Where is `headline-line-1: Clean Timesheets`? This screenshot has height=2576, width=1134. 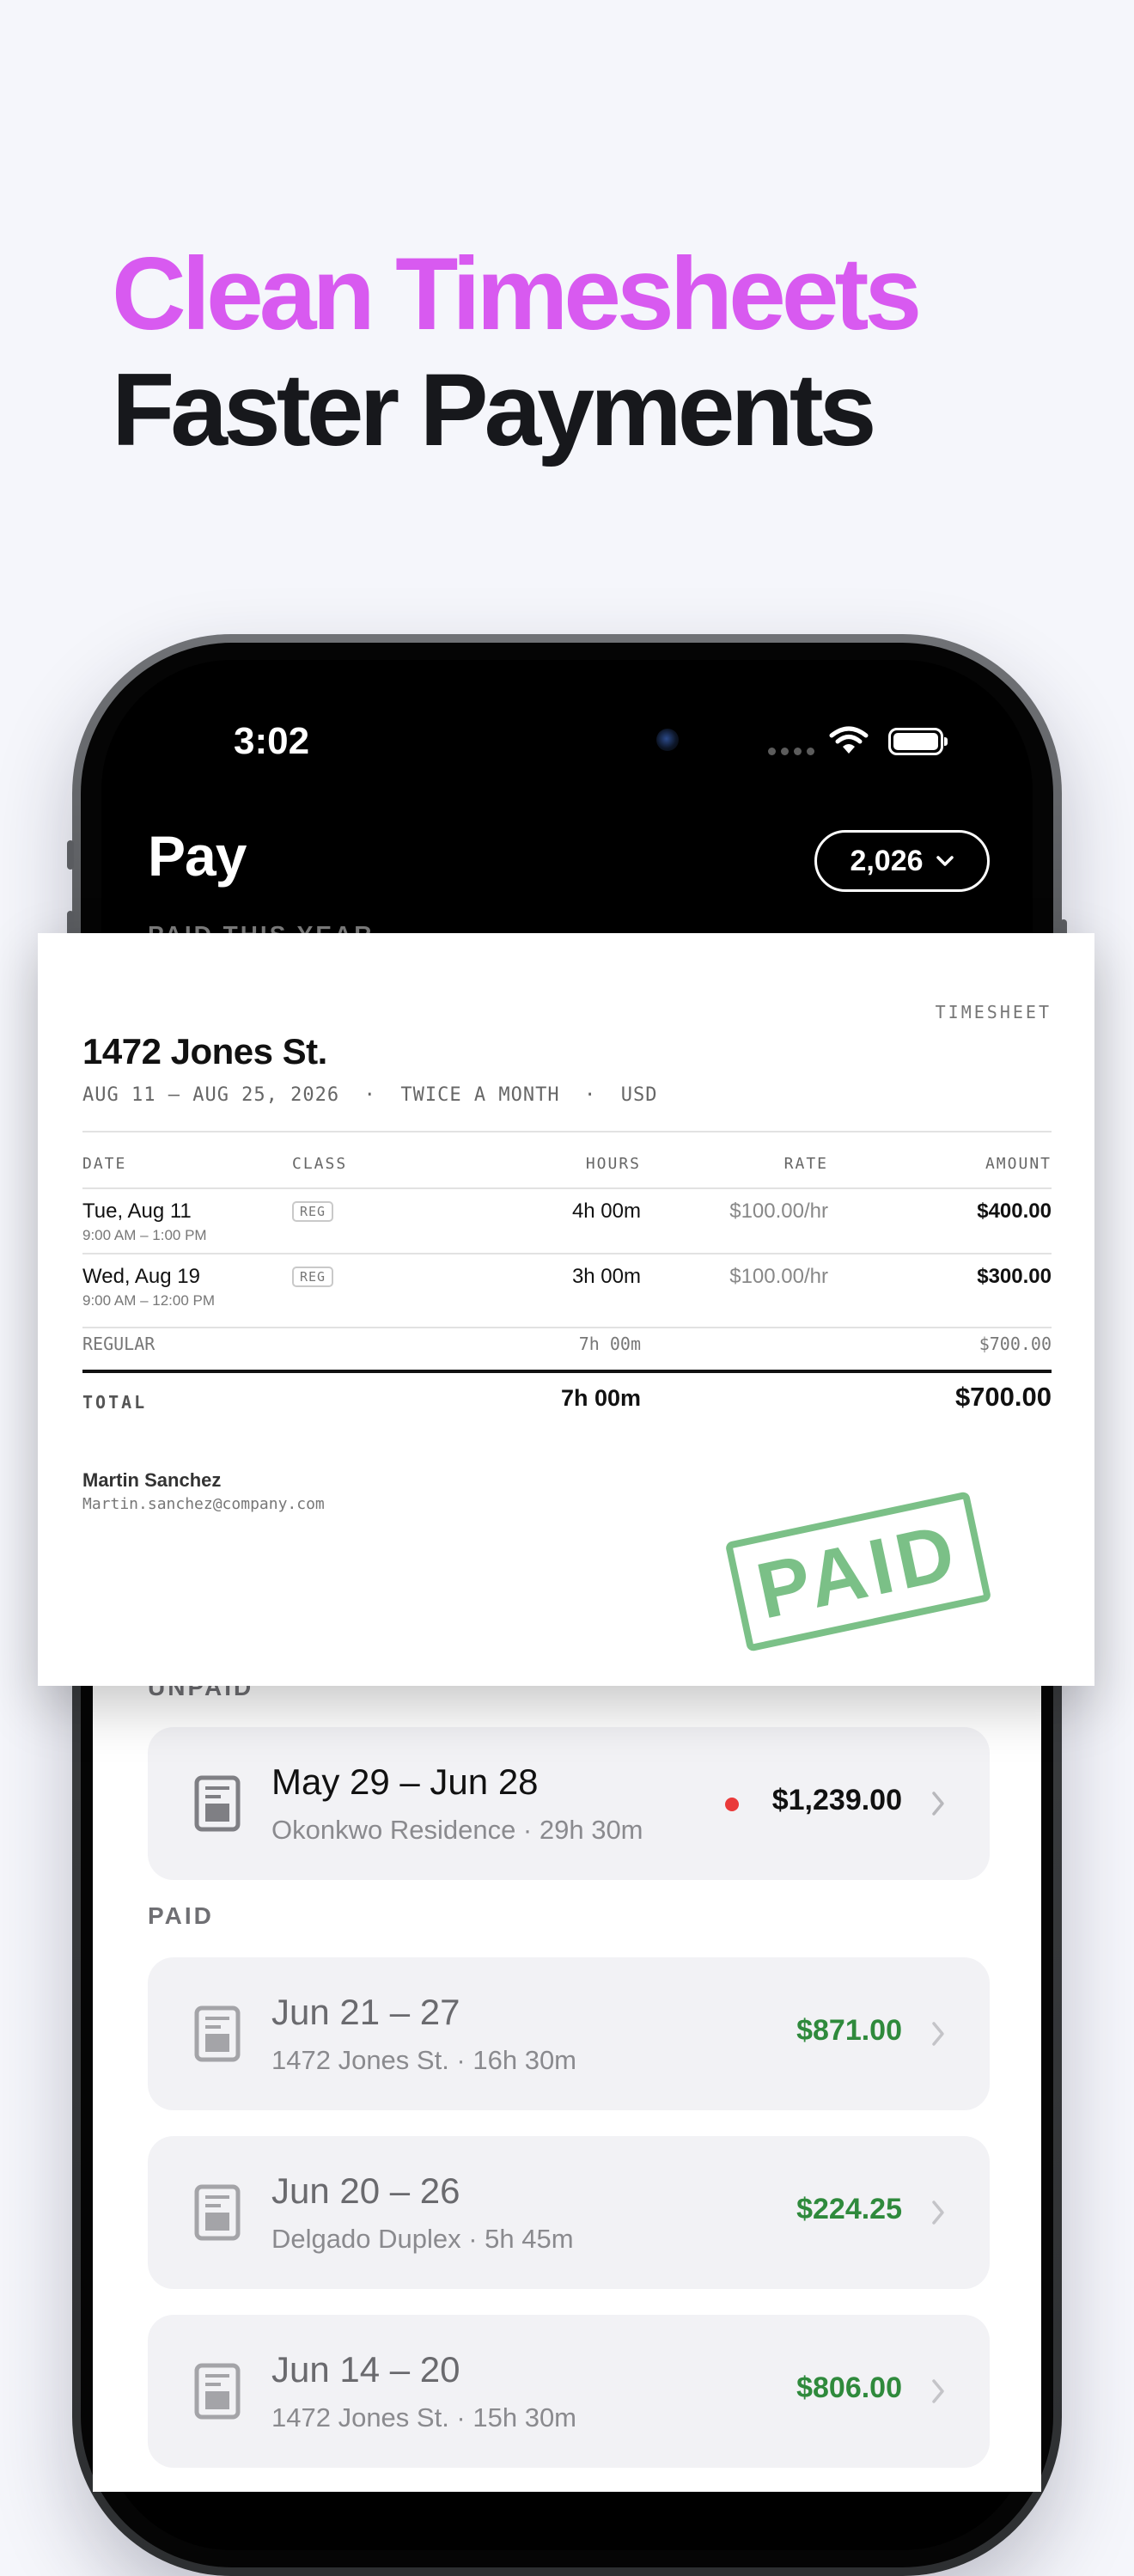
headline-line-1: Clean Timesheets is located at coordinates (517, 293).